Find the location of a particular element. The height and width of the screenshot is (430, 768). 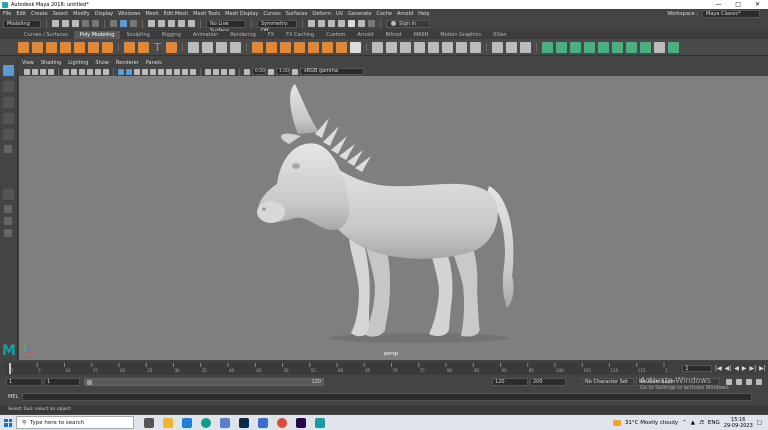

end-time-field: 200 is located at coordinates (548, 382).